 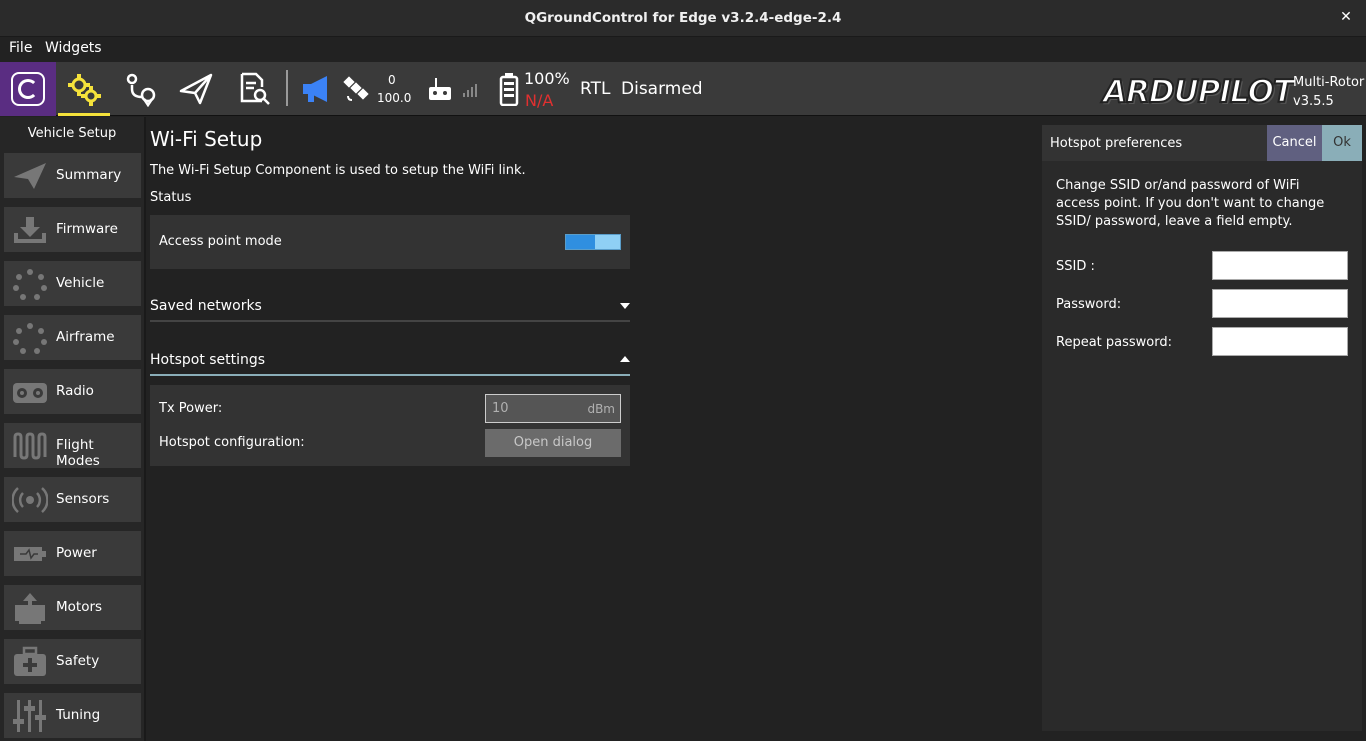 I want to click on menu-file: File, so click(x=20, y=48).